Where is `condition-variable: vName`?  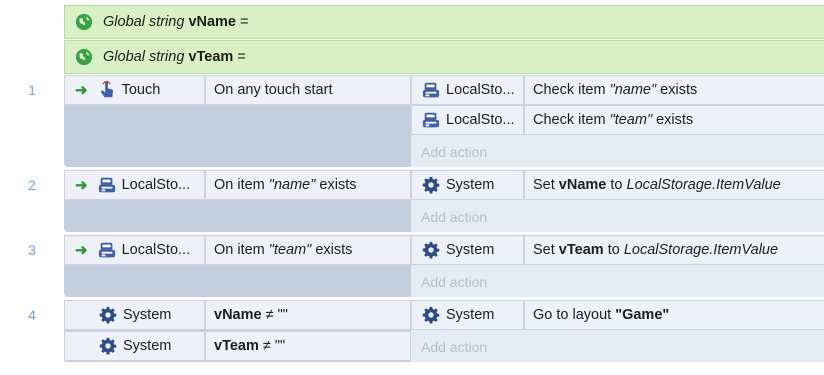 condition-variable: vName is located at coordinates (238, 315).